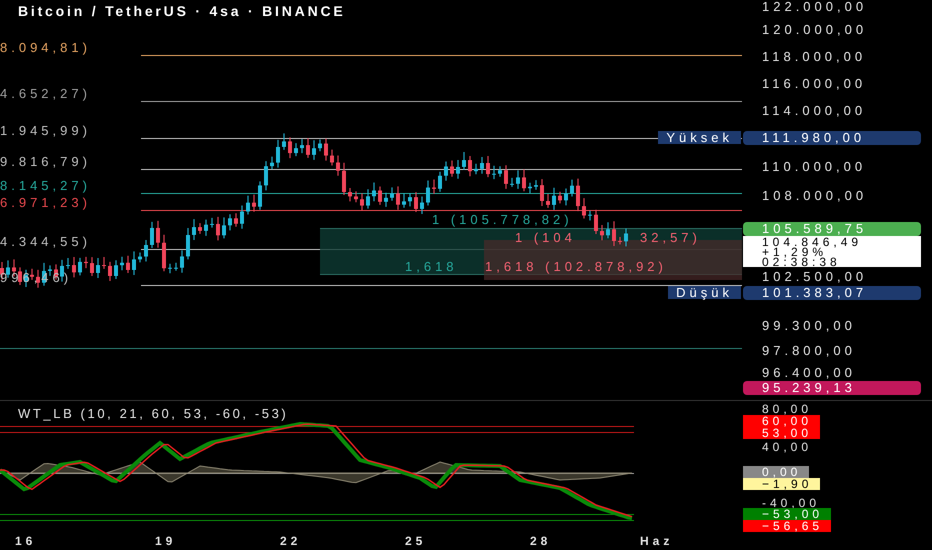 This screenshot has width=932, height=550. Describe the element at coordinates (814, 110) in the screenshot. I see `price-tick: 114.000,00` at that location.